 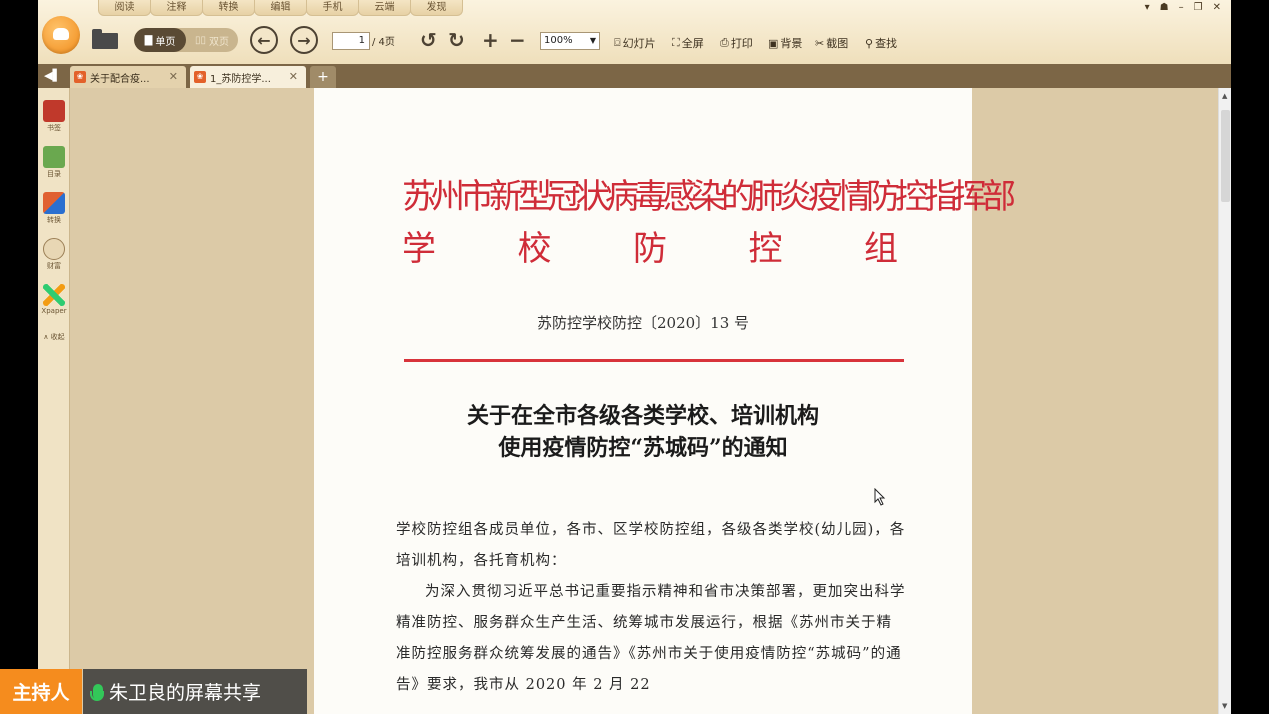 What do you see at coordinates (61, 35) in the screenshot?
I see `app-logo` at bounding box center [61, 35].